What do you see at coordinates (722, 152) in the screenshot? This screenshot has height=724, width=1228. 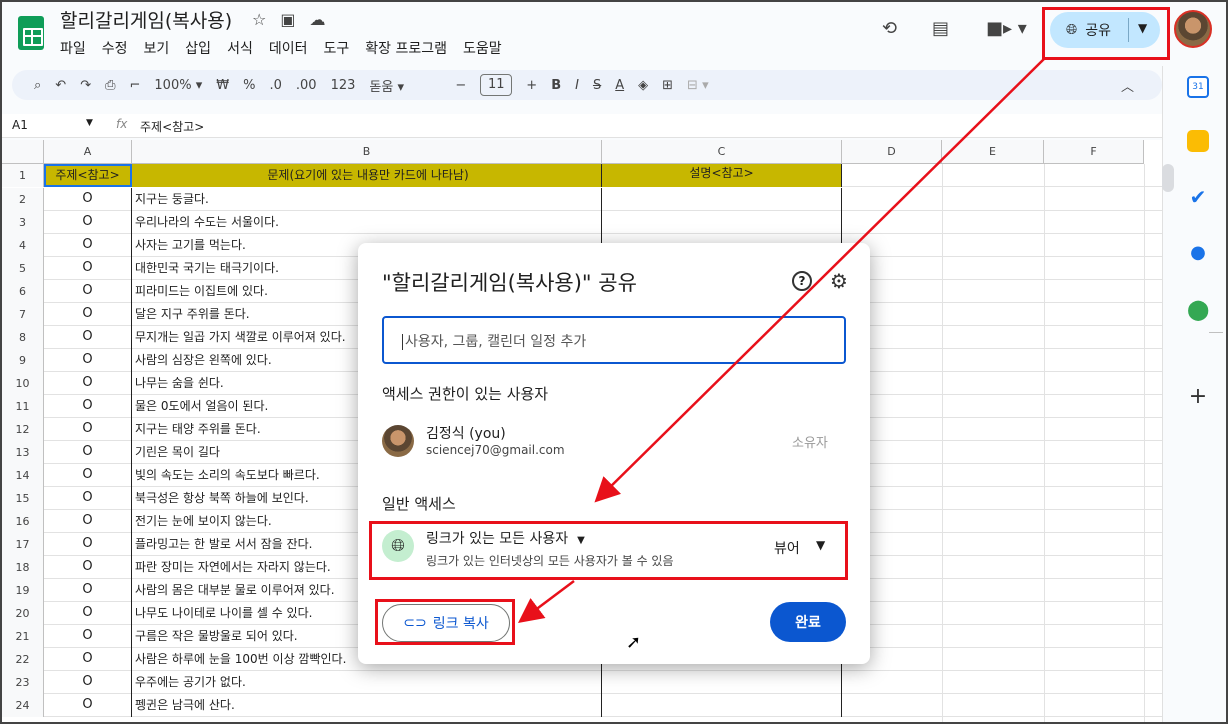 I see `column-header-c: C` at bounding box center [722, 152].